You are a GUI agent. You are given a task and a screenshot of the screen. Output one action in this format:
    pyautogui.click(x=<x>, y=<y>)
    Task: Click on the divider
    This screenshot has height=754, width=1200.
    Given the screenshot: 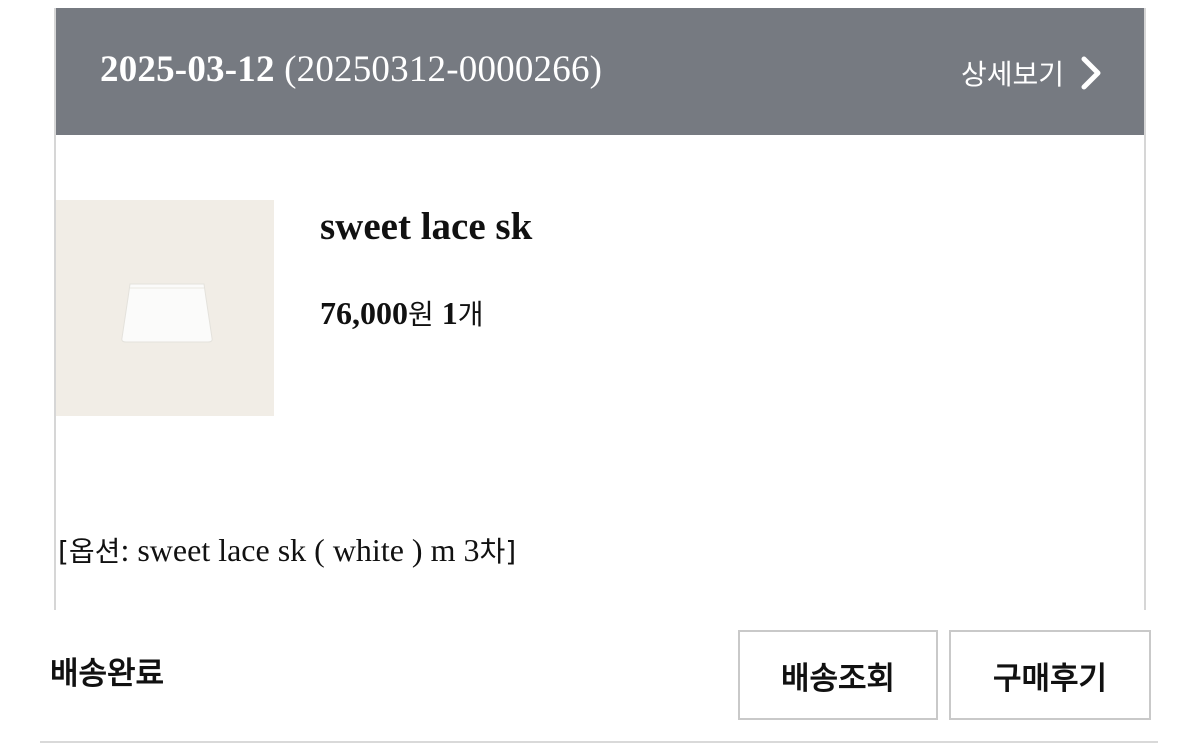 What is the action you would take?
    pyautogui.click(x=599, y=742)
    